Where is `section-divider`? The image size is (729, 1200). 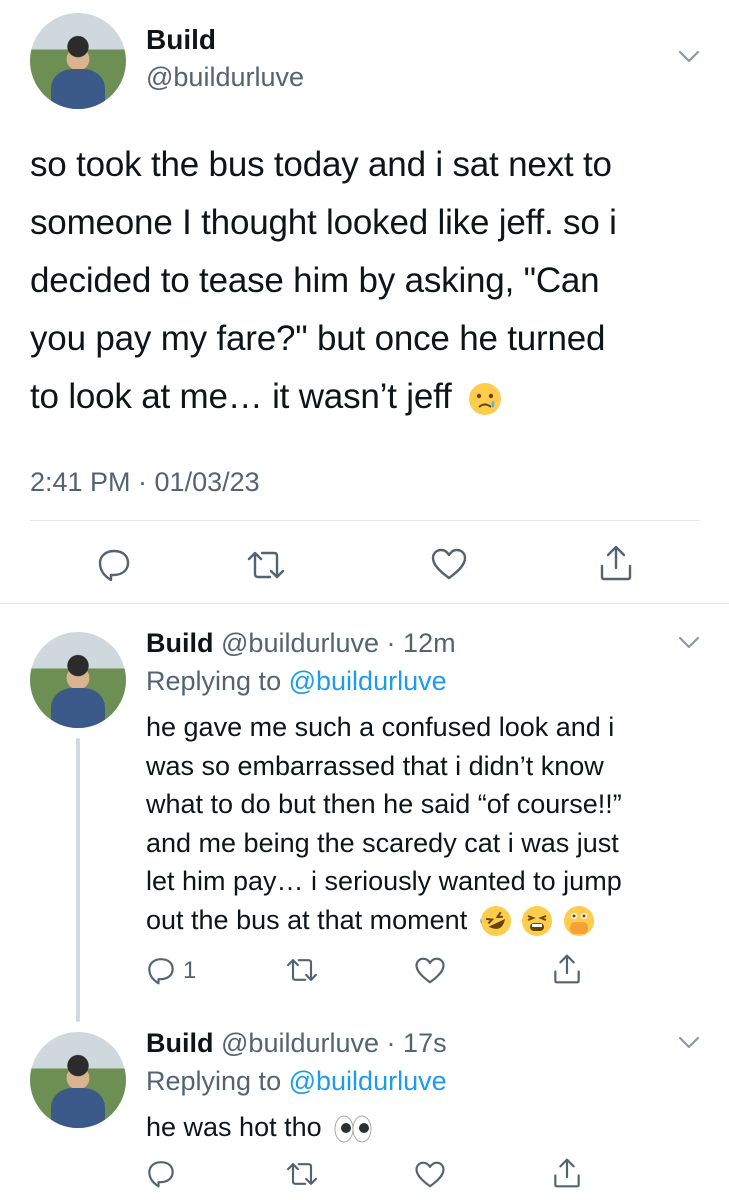 section-divider is located at coordinates (364, 603).